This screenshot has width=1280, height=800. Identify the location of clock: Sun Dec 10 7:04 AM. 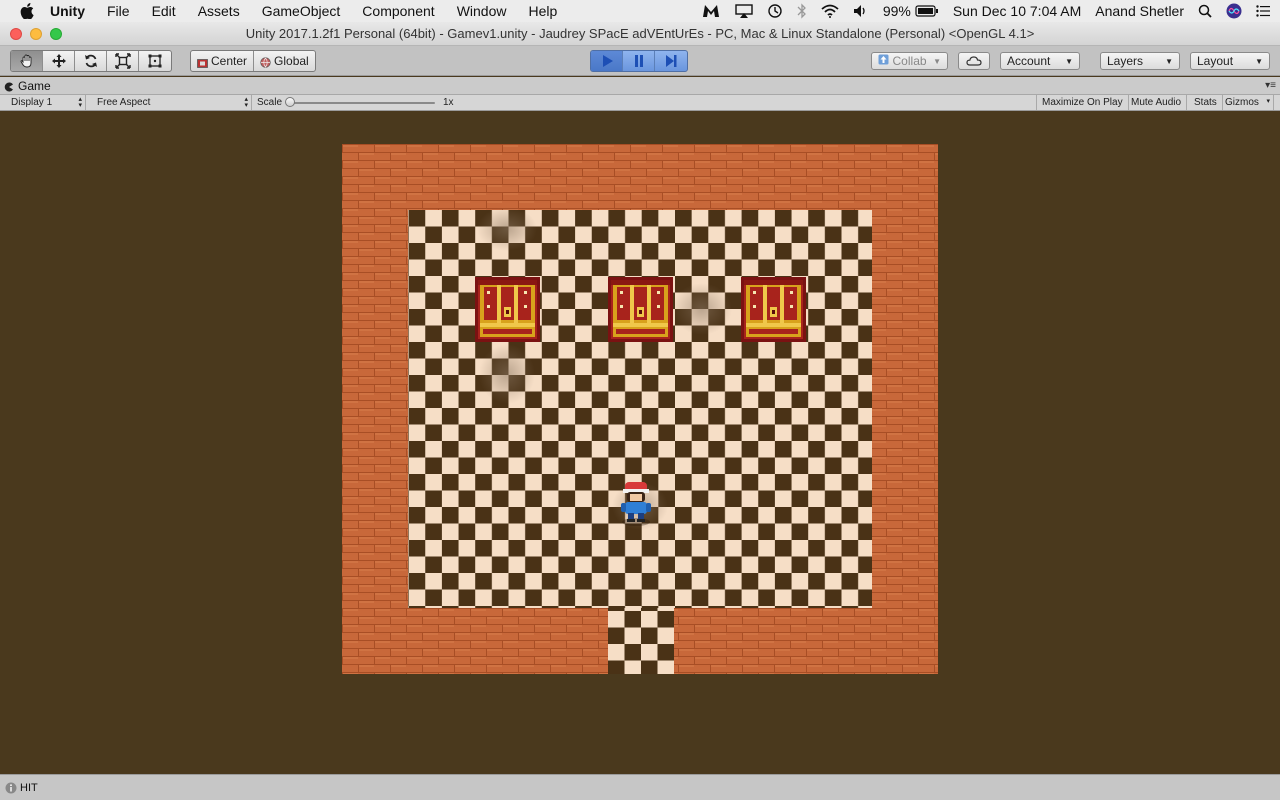
(1017, 11).